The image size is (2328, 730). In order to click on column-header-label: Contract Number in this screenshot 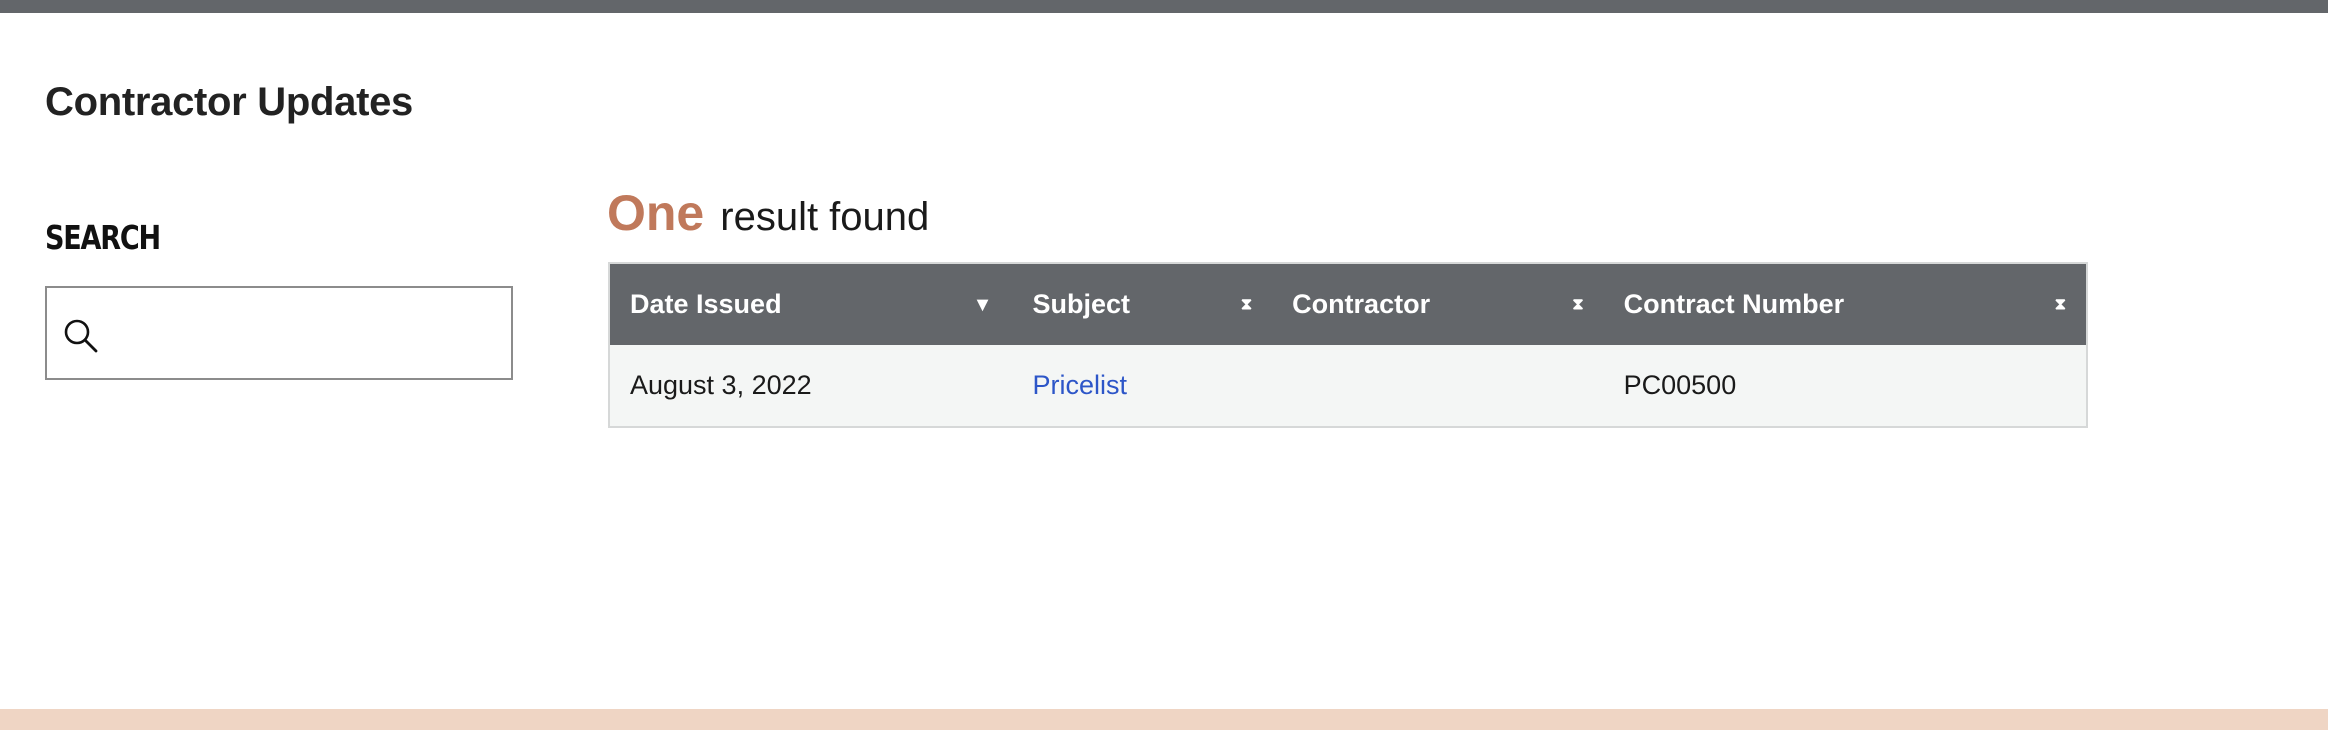, I will do `click(1734, 304)`.